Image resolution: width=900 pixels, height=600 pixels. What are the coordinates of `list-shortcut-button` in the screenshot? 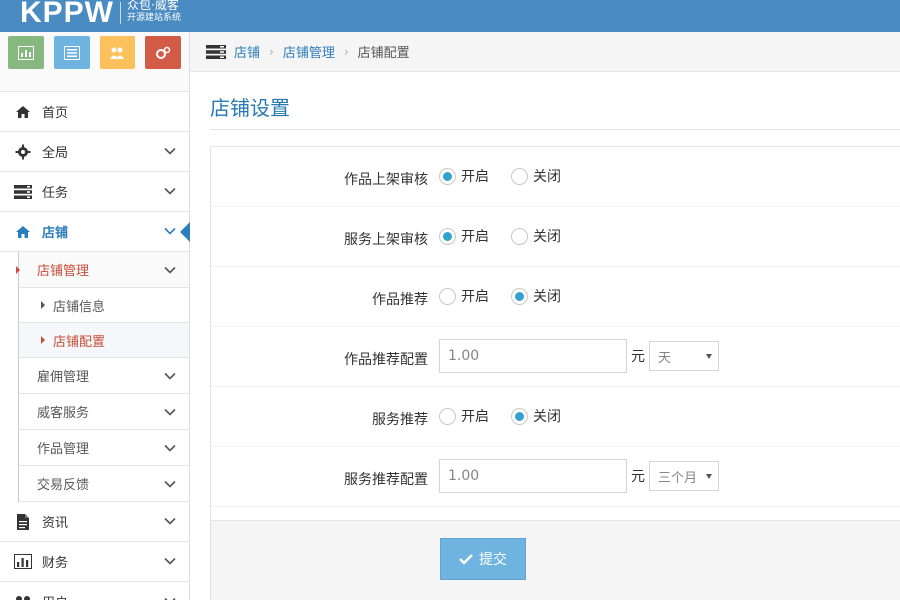 It's located at (71, 52).